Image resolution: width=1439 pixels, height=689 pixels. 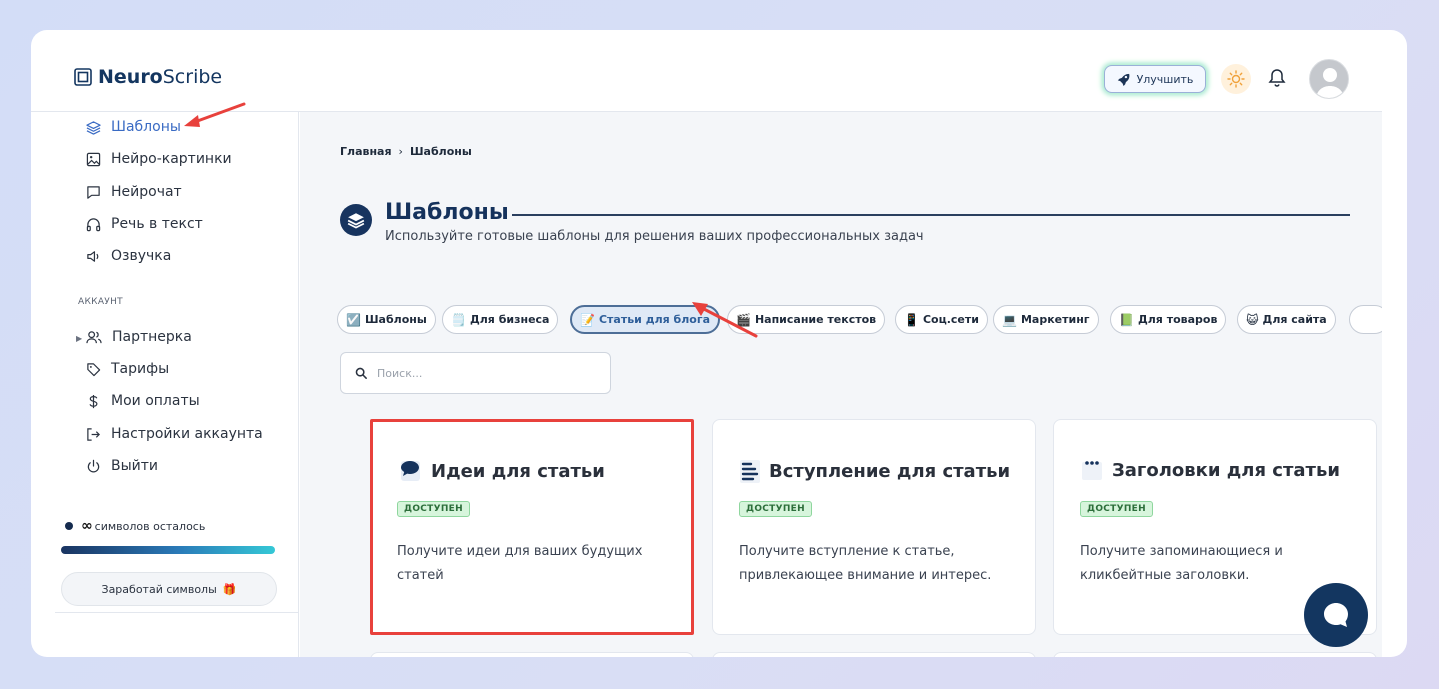 I want to click on upgrade-label: Улучшить, so click(x=1165, y=79).